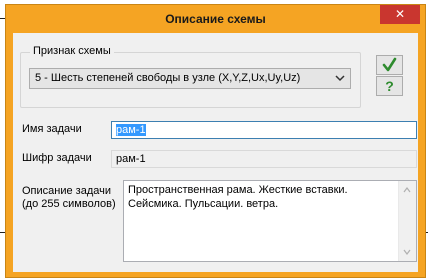 The width and height of the screenshot is (428, 279). What do you see at coordinates (407, 221) in the screenshot?
I see `description-scrollbar` at bounding box center [407, 221].